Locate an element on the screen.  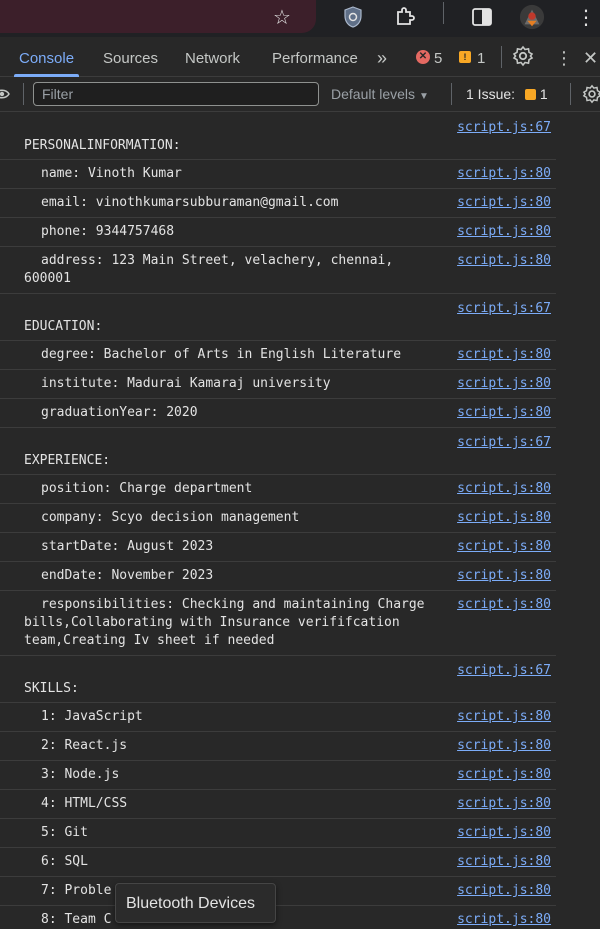
console-log-row: script.js:80 6: SQL is located at coordinates (278, 862).